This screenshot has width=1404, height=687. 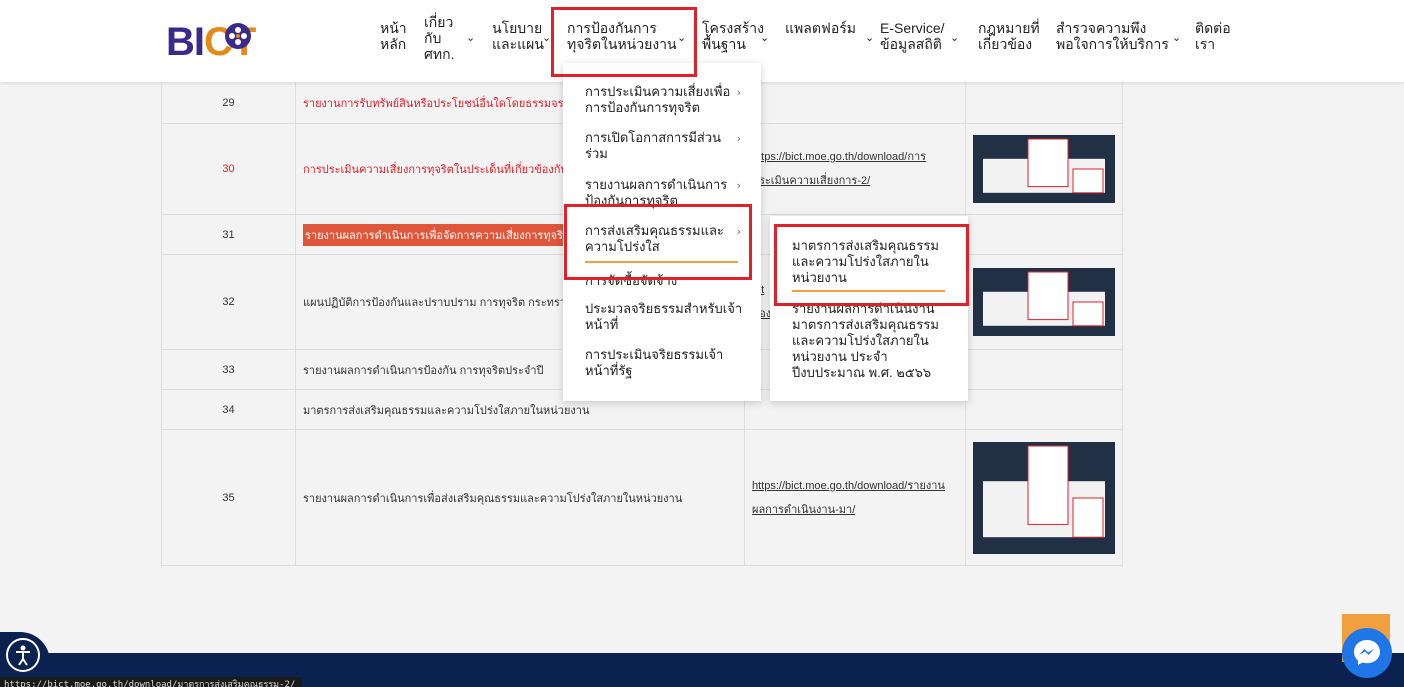 I want to click on nav-item-5: แพลตฟอร์ม, so click(x=820, y=28).